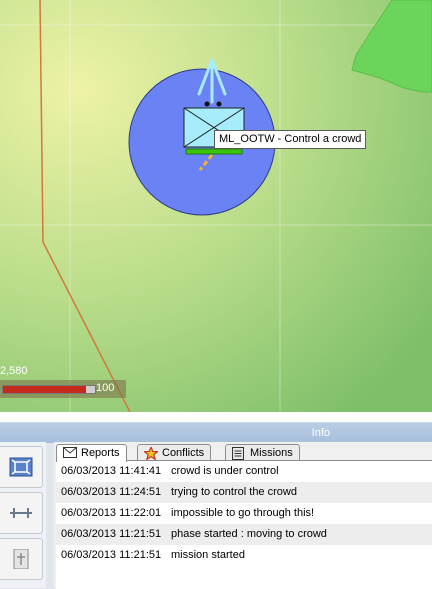 The height and width of the screenshot is (589, 432). I want to click on tab-conflicts: Conflicts, so click(174, 452).